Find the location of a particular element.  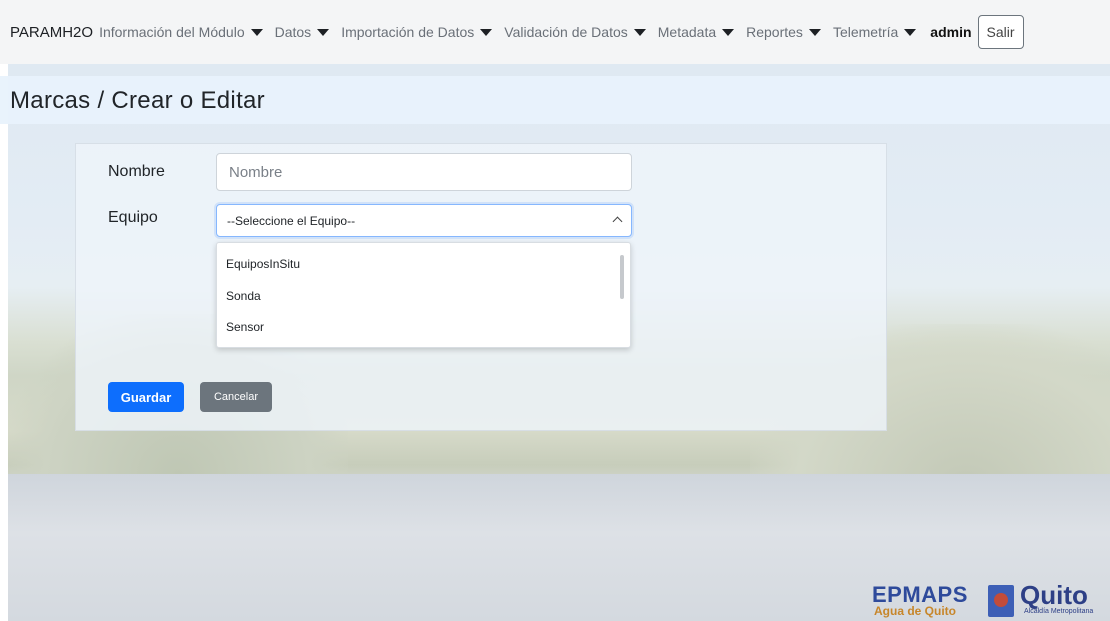

nav-item-label: Datos is located at coordinates (293, 32).